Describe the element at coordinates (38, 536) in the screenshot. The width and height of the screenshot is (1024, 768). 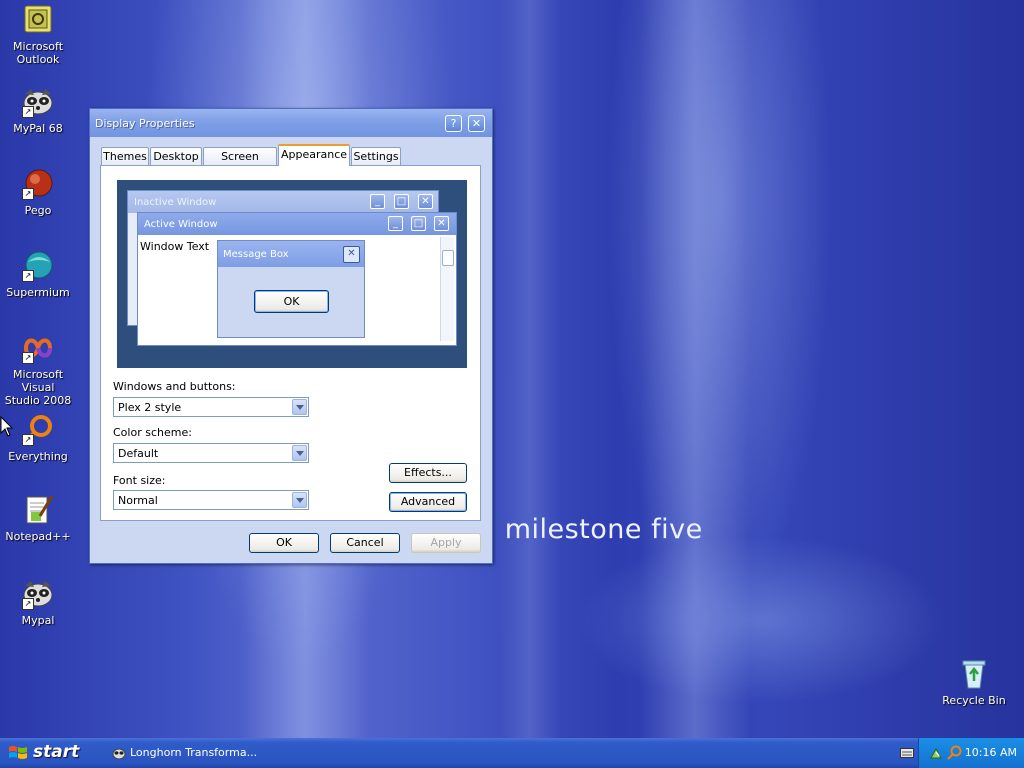
I see `desktop-icon-label: Notepad++` at that location.